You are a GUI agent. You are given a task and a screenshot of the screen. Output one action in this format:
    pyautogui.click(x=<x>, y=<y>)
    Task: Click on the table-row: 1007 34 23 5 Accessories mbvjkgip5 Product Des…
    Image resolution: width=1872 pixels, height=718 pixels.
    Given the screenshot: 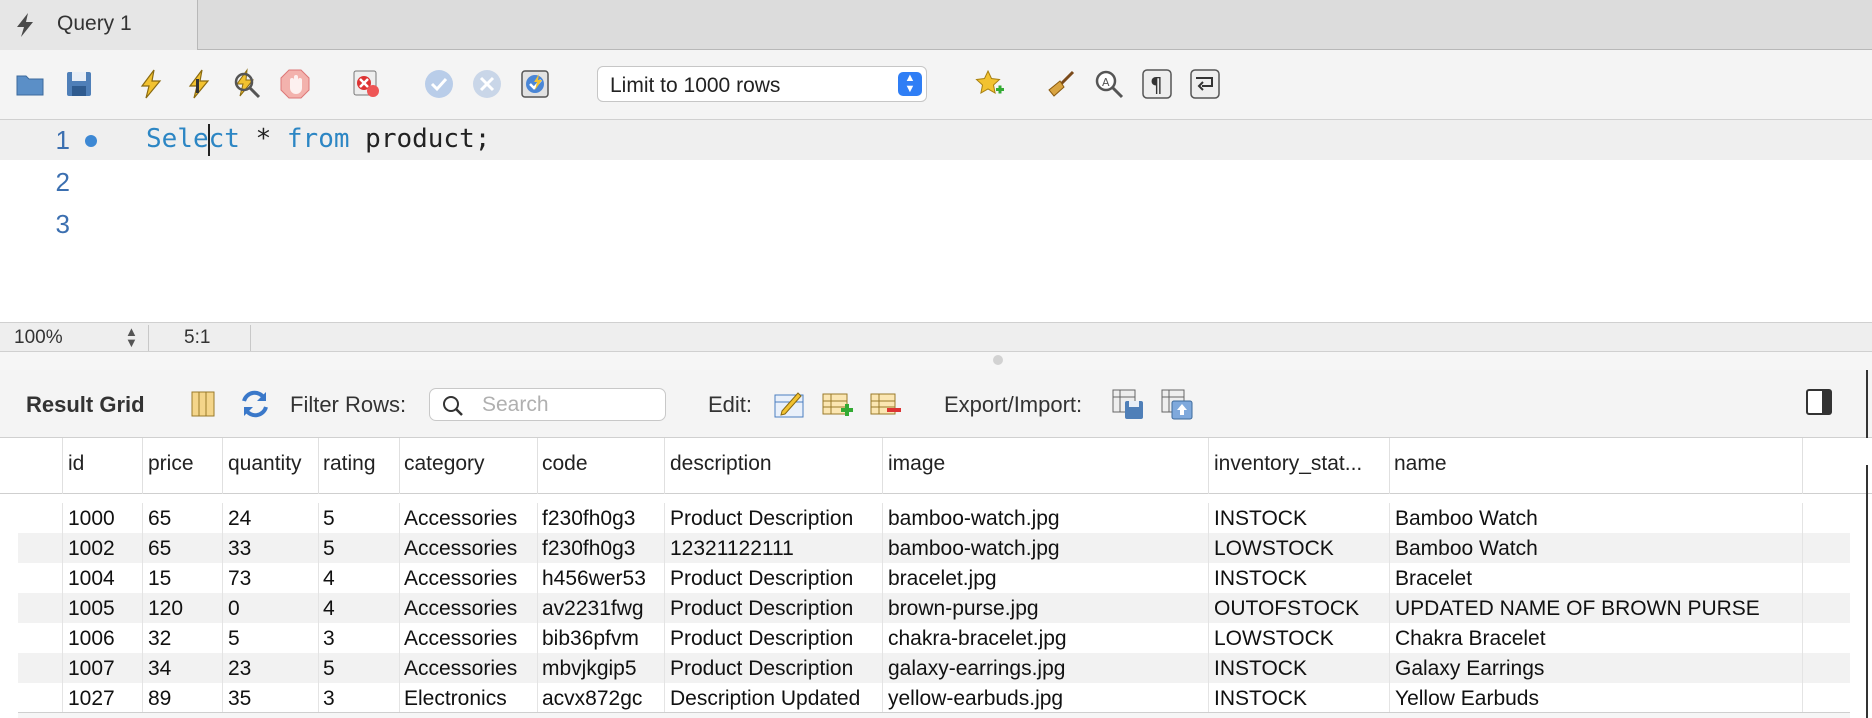 What is the action you would take?
    pyautogui.click(x=934, y=668)
    